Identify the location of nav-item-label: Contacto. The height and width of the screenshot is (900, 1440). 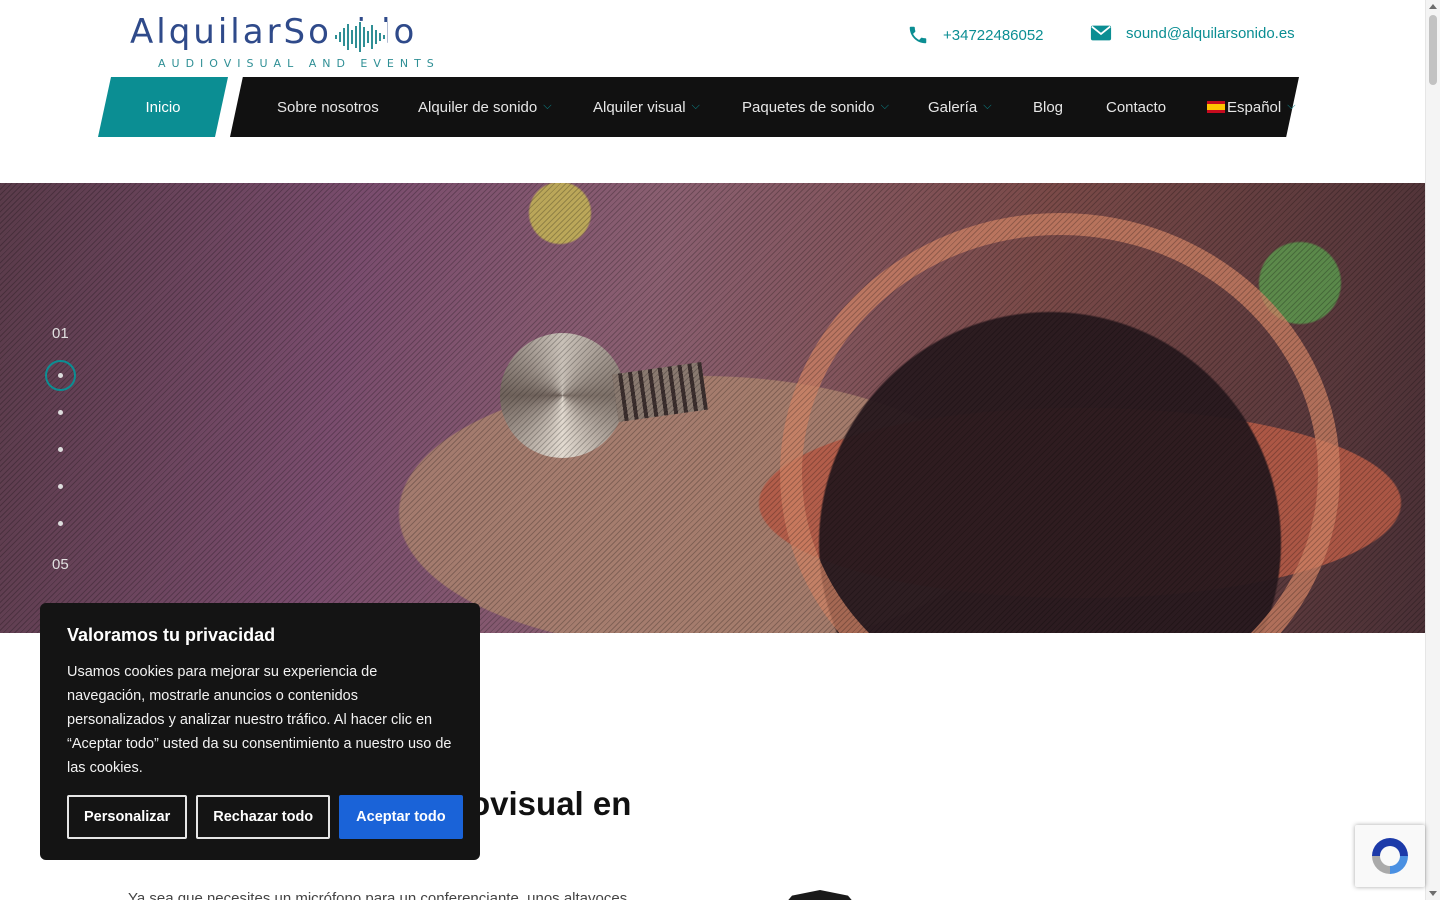
(1136, 107).